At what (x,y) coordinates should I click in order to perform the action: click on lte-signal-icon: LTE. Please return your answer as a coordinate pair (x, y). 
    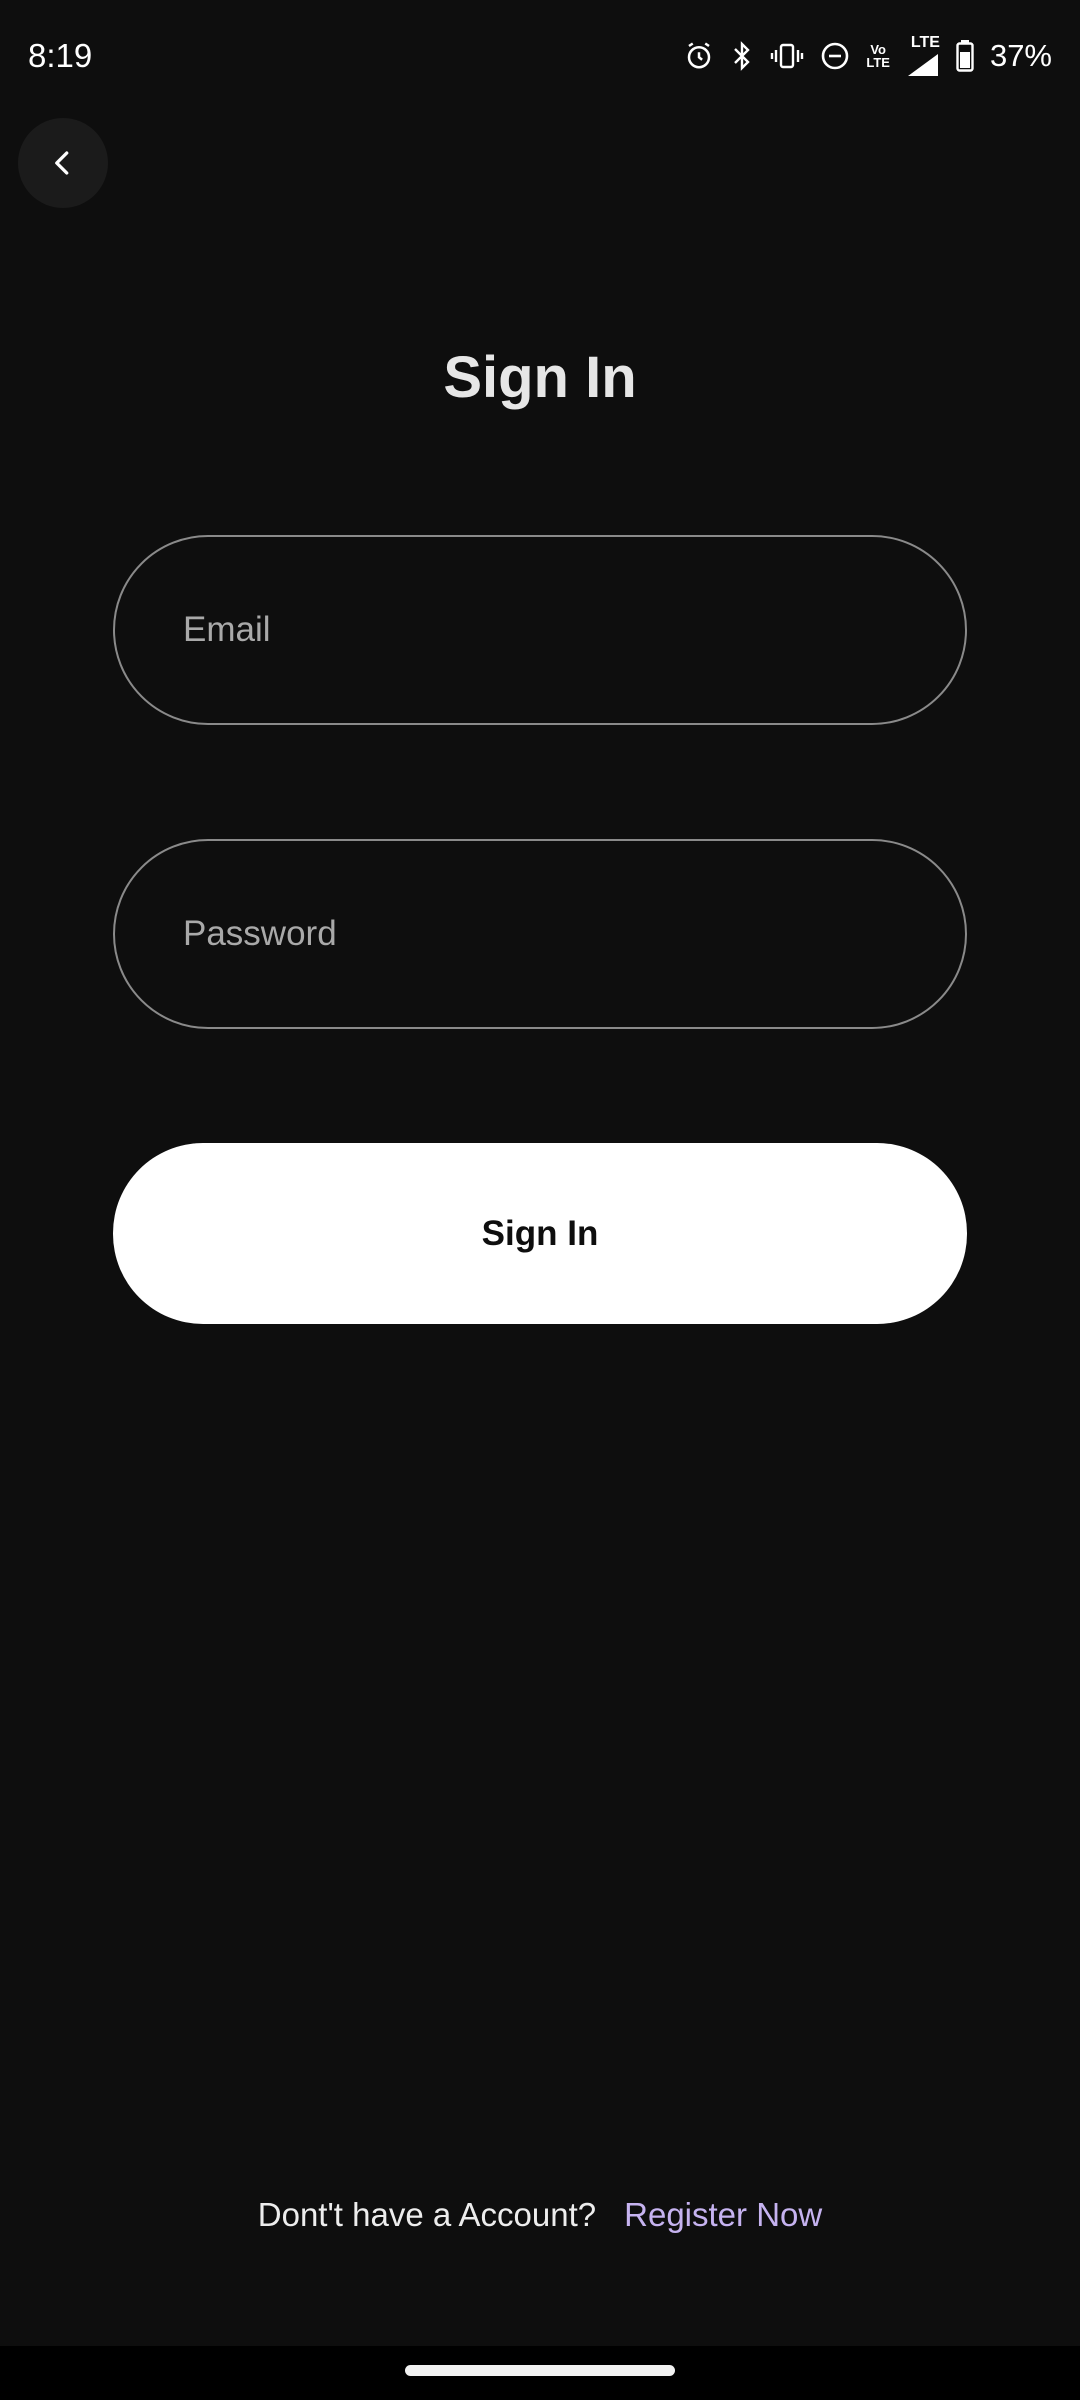
    Looking at the image, I should click on (923, 56).